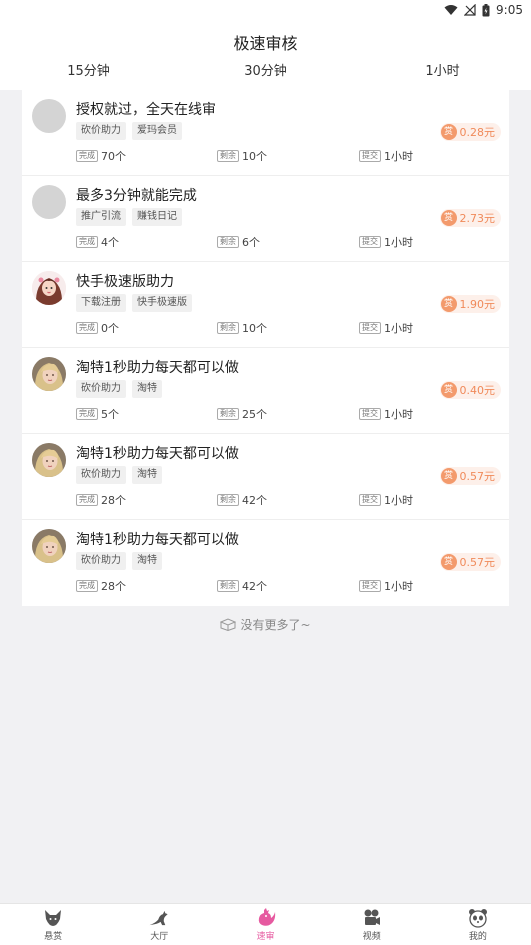 This screenshot has height=945, width=531. Describe the element at coordinates (372, 918) in the screenshot. I see `film-camera-icon` at that location.